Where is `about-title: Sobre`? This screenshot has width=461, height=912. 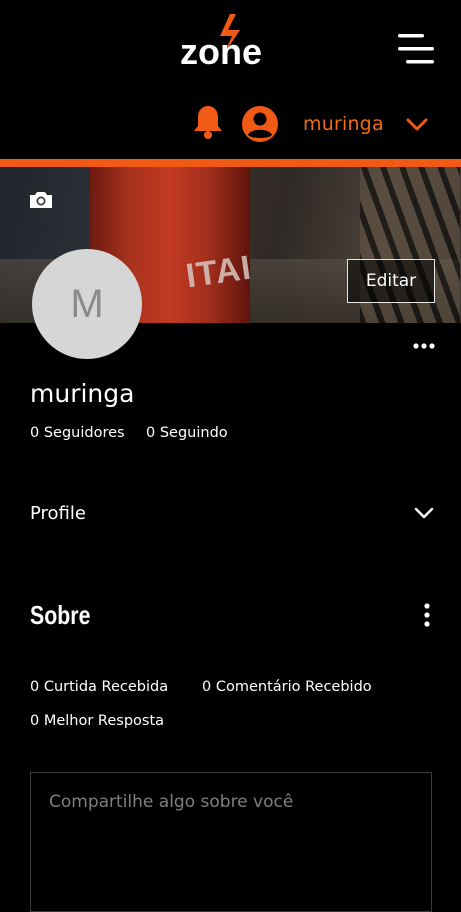
about-title: Sobre is located at coordinates (60, 615).